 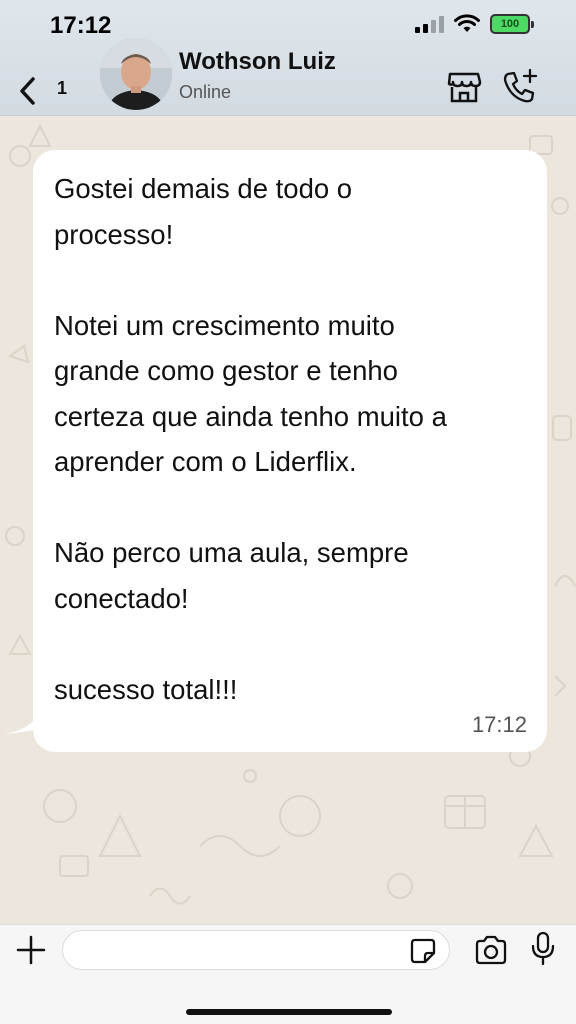 I want to click on chat-header: 17:12 100 1 Wothson Luiz Online, so click(x=288, y=58).